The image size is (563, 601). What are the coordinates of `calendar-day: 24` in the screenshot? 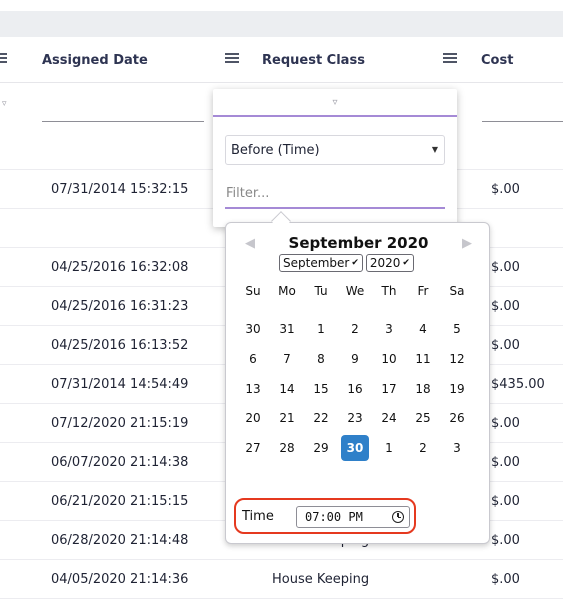 It's located at (389, 418).